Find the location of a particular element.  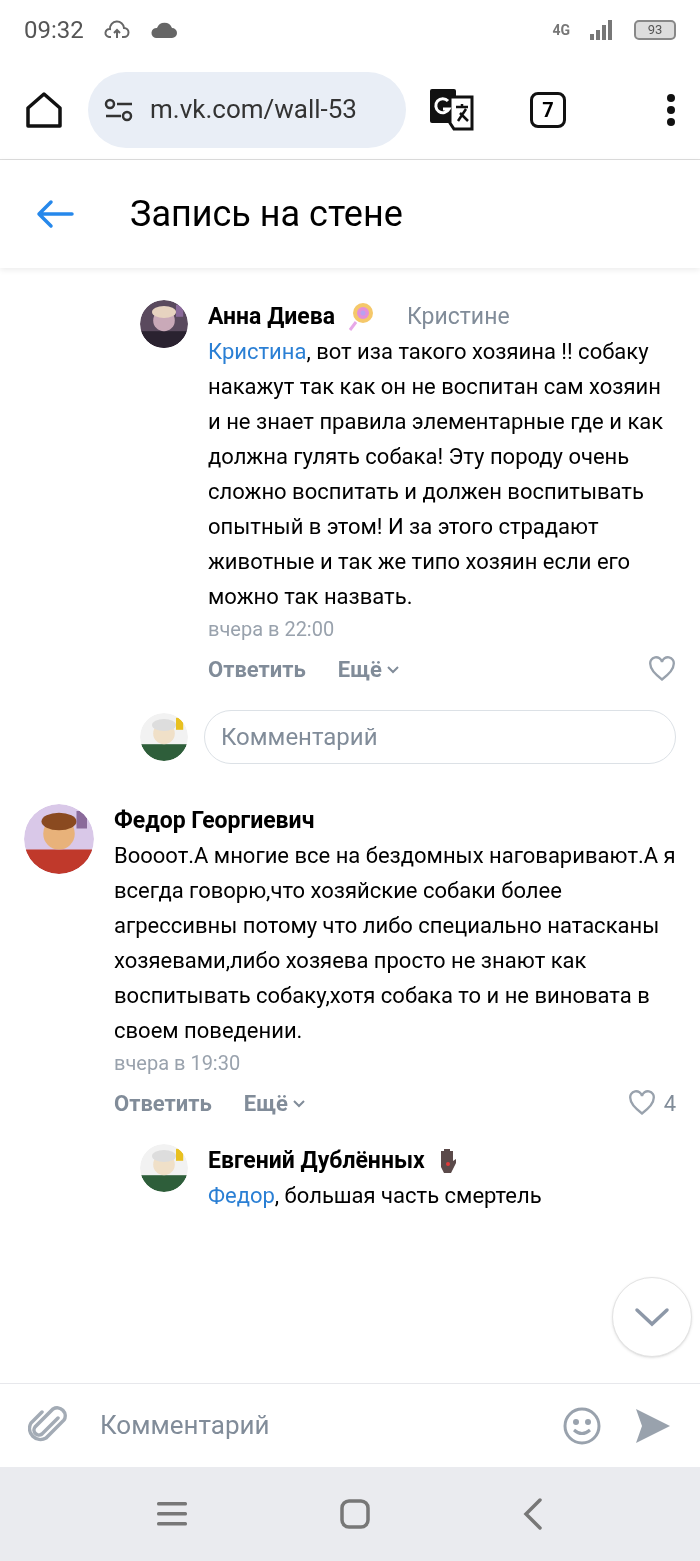

network-label: 4G is located at coordinates (561, 30).